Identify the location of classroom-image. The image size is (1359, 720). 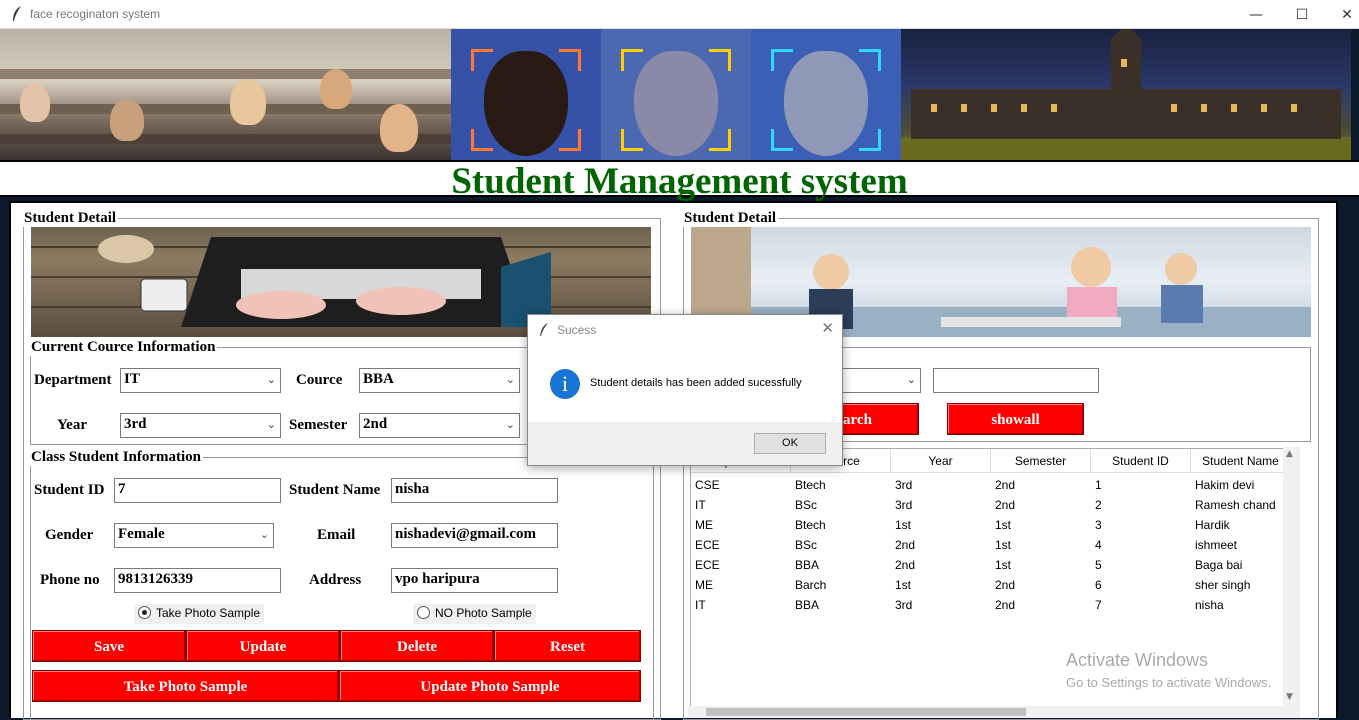
(225, 94).